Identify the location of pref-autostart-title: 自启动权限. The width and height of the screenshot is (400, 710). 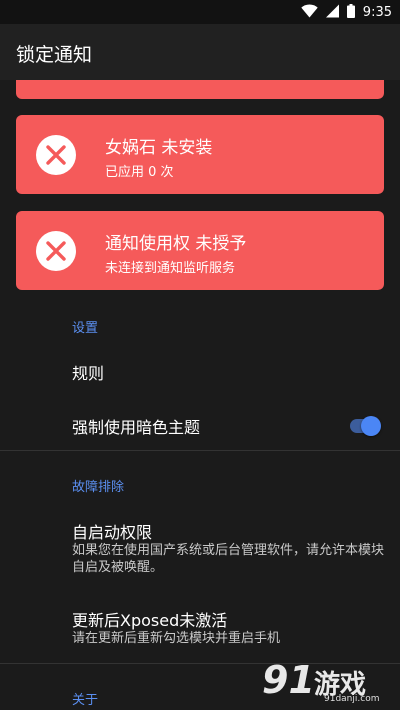
(112, 532).